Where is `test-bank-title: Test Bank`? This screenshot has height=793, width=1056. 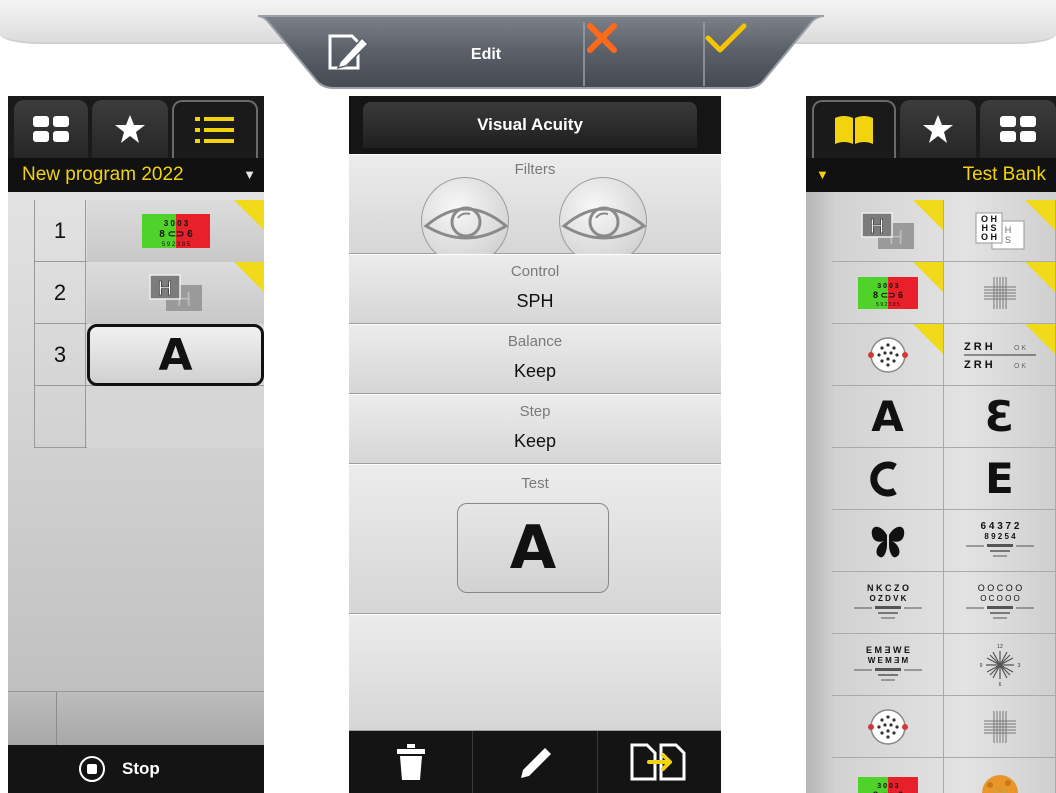
test-bank-title: Test Bank is located at coordinates (1004, 174).